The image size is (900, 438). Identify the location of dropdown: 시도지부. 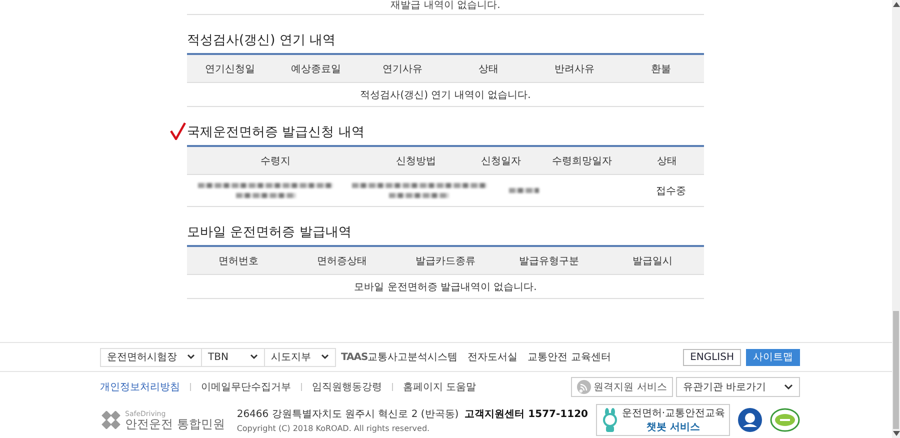
(300, 357).